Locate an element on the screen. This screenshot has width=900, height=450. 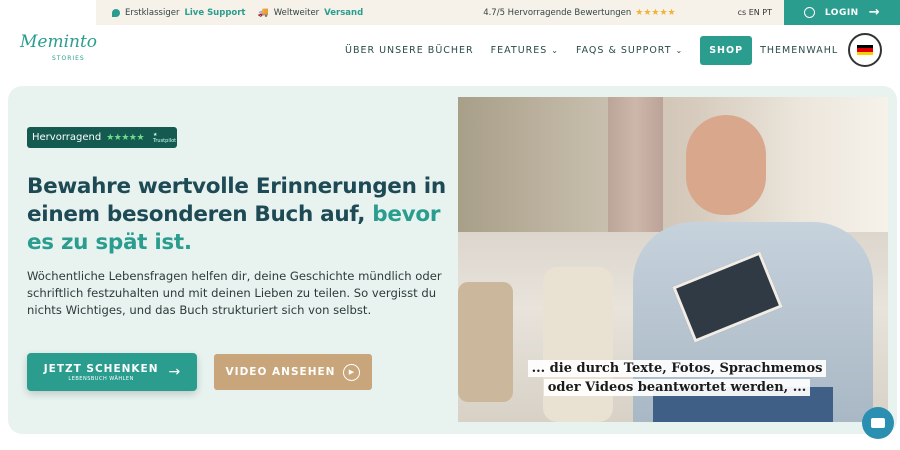
nav-item-faqs: FAQS & SUPPORT ⌄ is located at coordinates (629, 50).